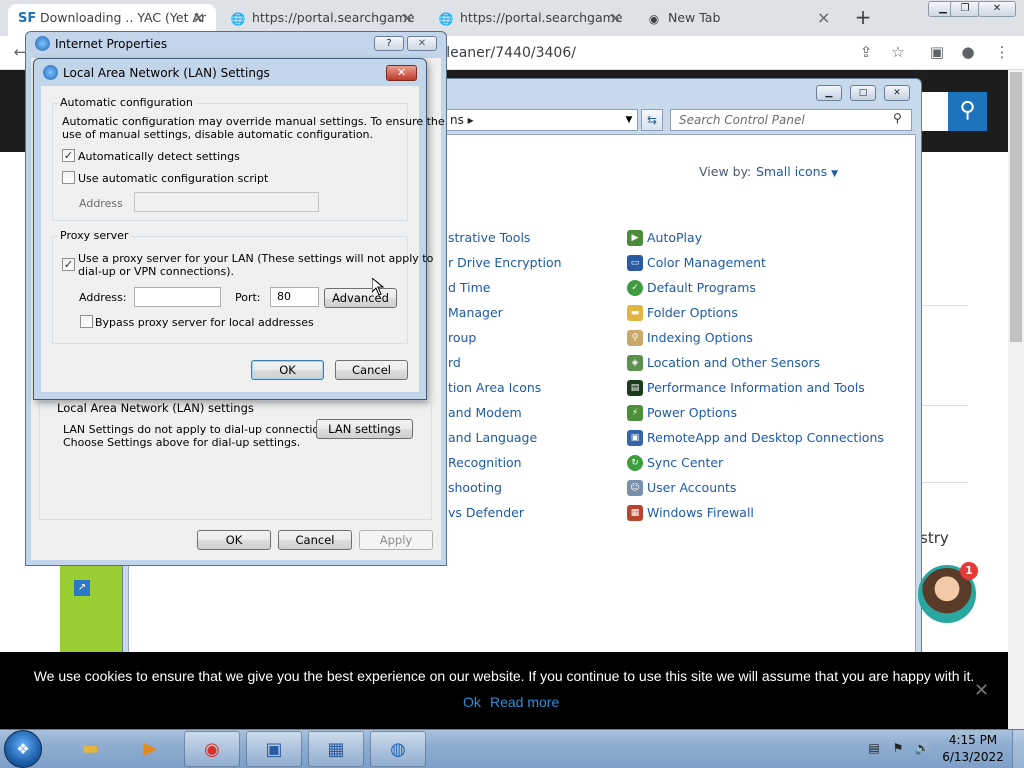 The height and width of the screenshot is (768, 1024). Describe the element at coordinates (755, 438) in the screenshot. I see `cp-item-remoteapp: ▣ RemoteApp and Desktop Connections` at that location.